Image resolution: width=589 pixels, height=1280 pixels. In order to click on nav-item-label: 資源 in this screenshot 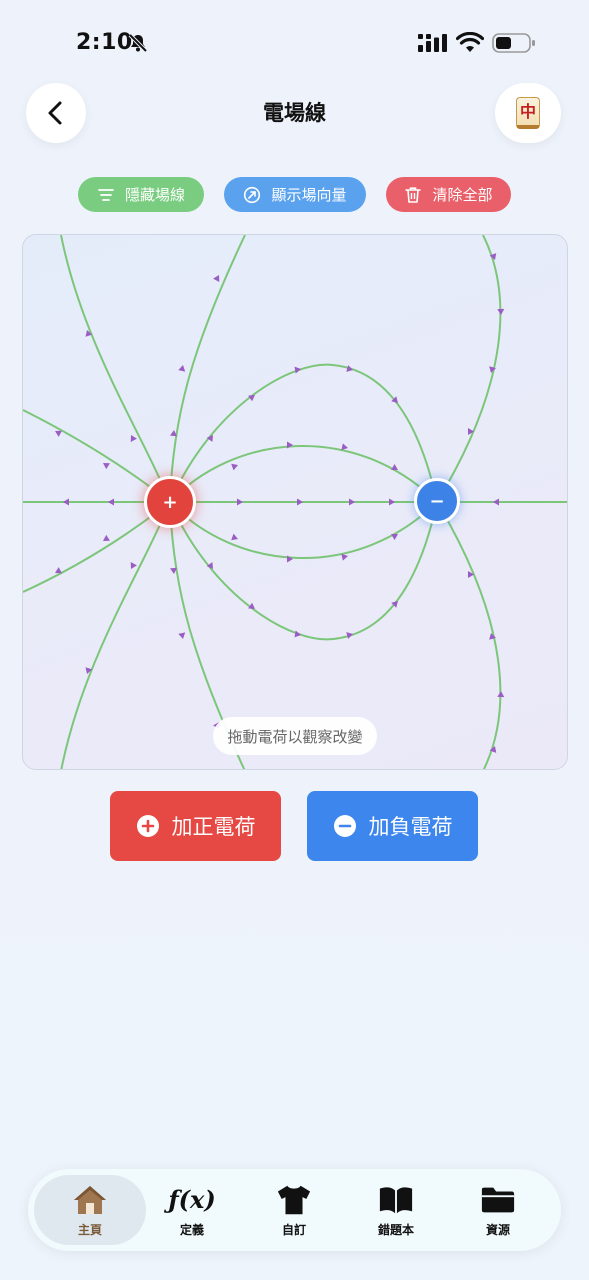, I will do `click(497, 1229)`.